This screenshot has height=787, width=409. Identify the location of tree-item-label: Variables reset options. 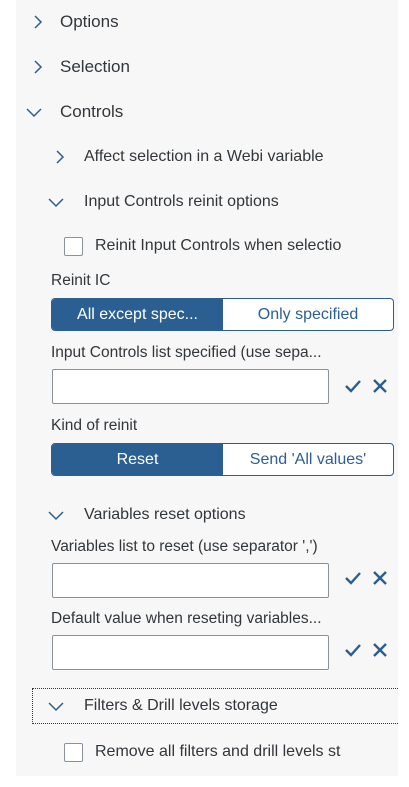
(165, 514).